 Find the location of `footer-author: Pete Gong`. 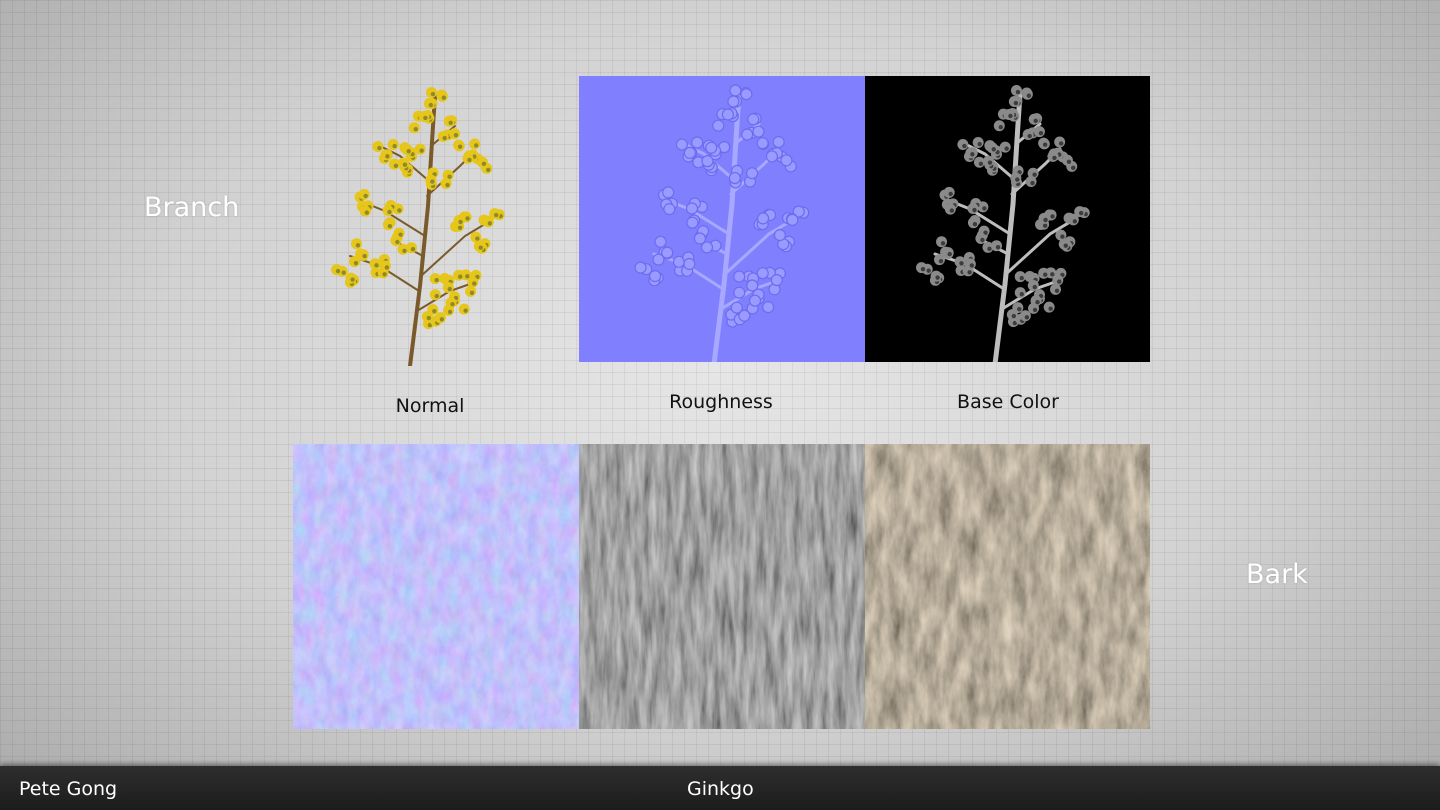

footer-author: Pete Gong is located at coordinates (68, 789).